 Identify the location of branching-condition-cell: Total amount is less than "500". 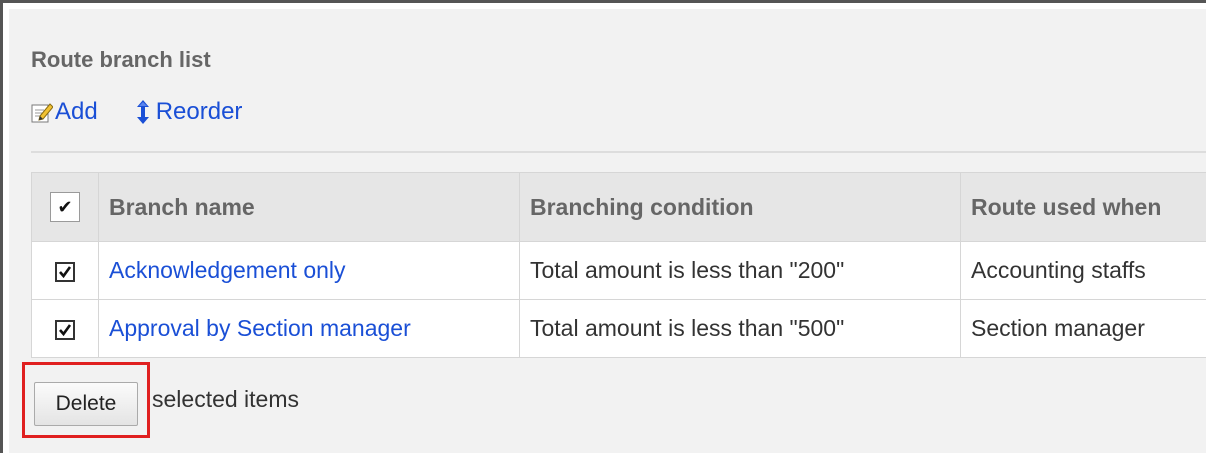
(740, 328).